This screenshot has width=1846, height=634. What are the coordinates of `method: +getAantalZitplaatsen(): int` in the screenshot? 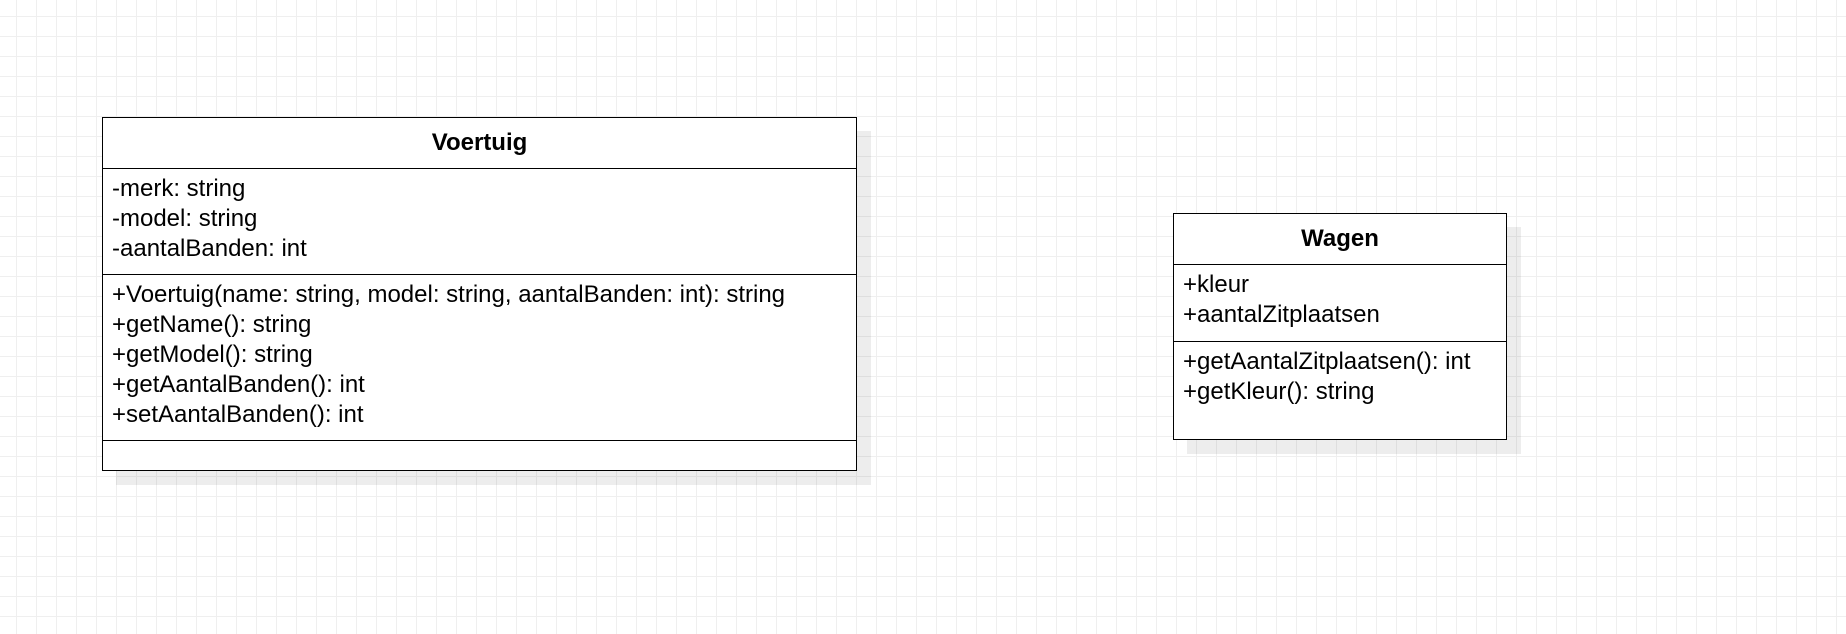 It's located at (1327, 361).